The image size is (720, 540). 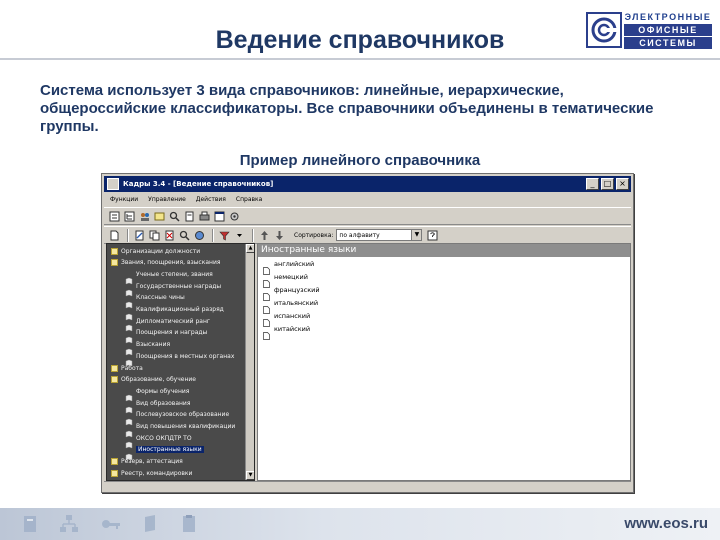 I want to click on example-caption: Пример линейного справочника, so click(x=360, y=160).